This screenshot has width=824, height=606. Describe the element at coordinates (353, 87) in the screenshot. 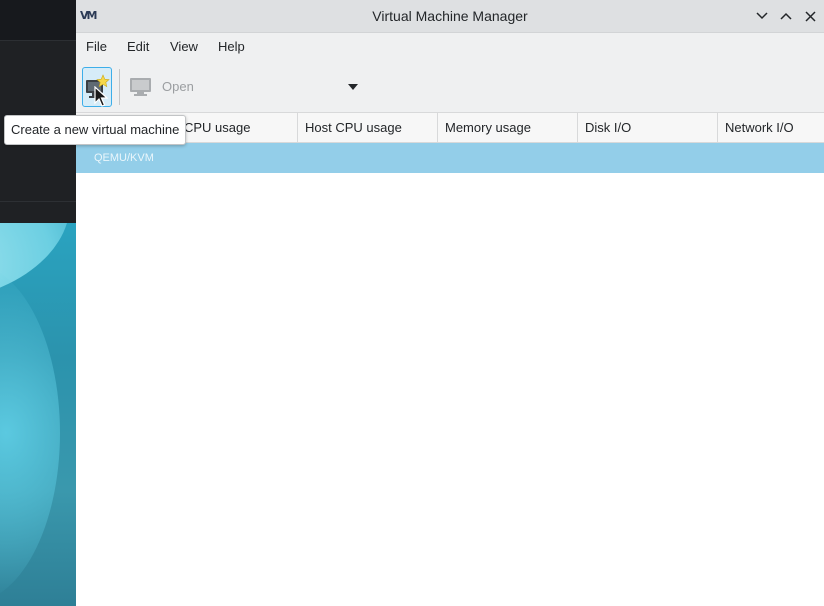

I see `dropdown-arrow-icon` at that location.